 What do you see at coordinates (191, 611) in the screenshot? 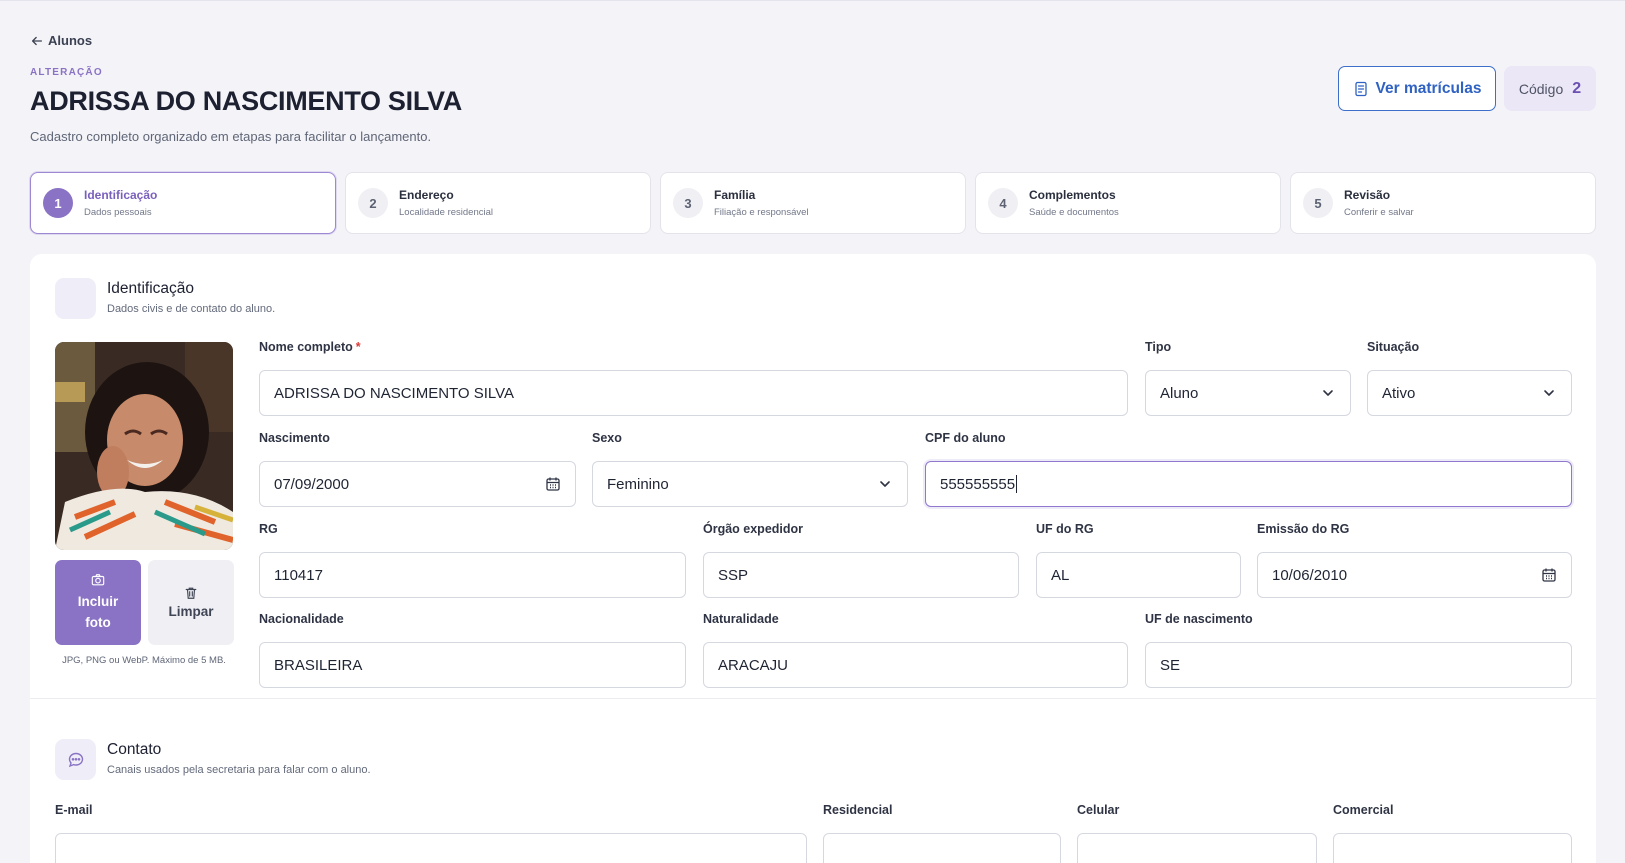
I see `clear-photo-label: Limpar` at bounding box center [191, 611].